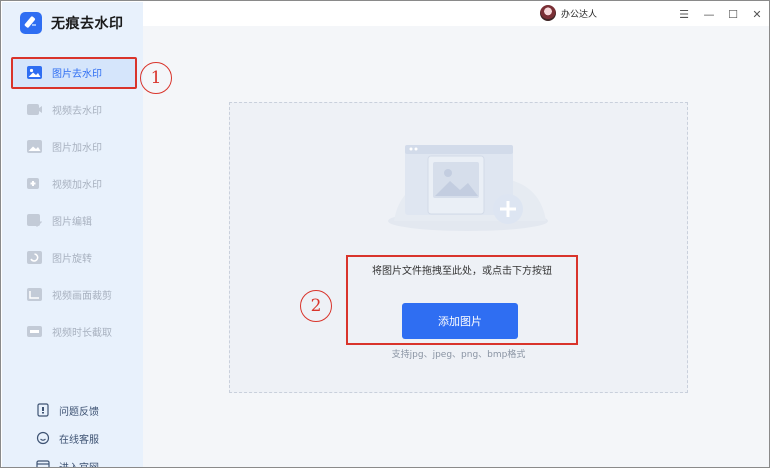  I want to click on app-name: 无痕去水印, so click(87, 24).